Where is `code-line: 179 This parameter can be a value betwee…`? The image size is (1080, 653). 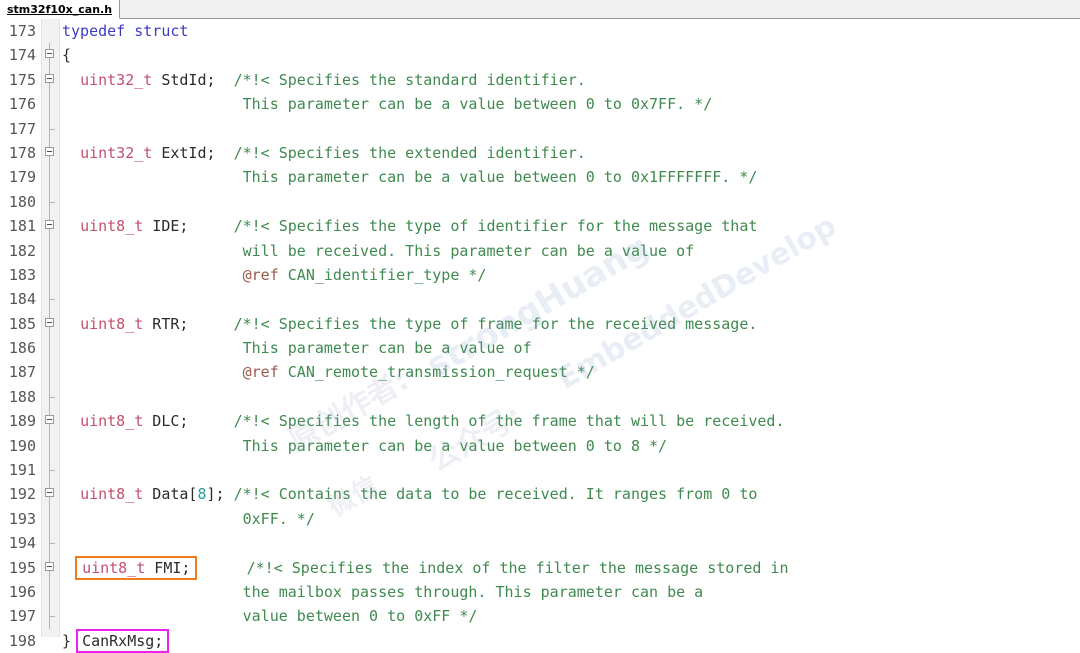 code-line: 179 This parameter can be a value betwee… is located at coordinates (540, 177).